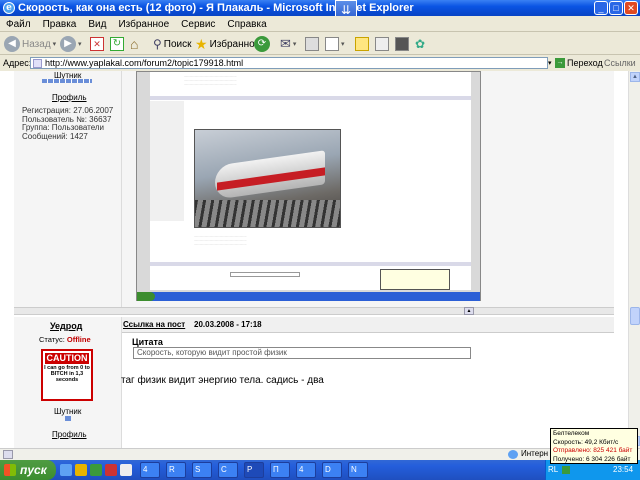 The height and width of the screenshot is (480, 640). I want to click on notes-button, so click(362, 44).